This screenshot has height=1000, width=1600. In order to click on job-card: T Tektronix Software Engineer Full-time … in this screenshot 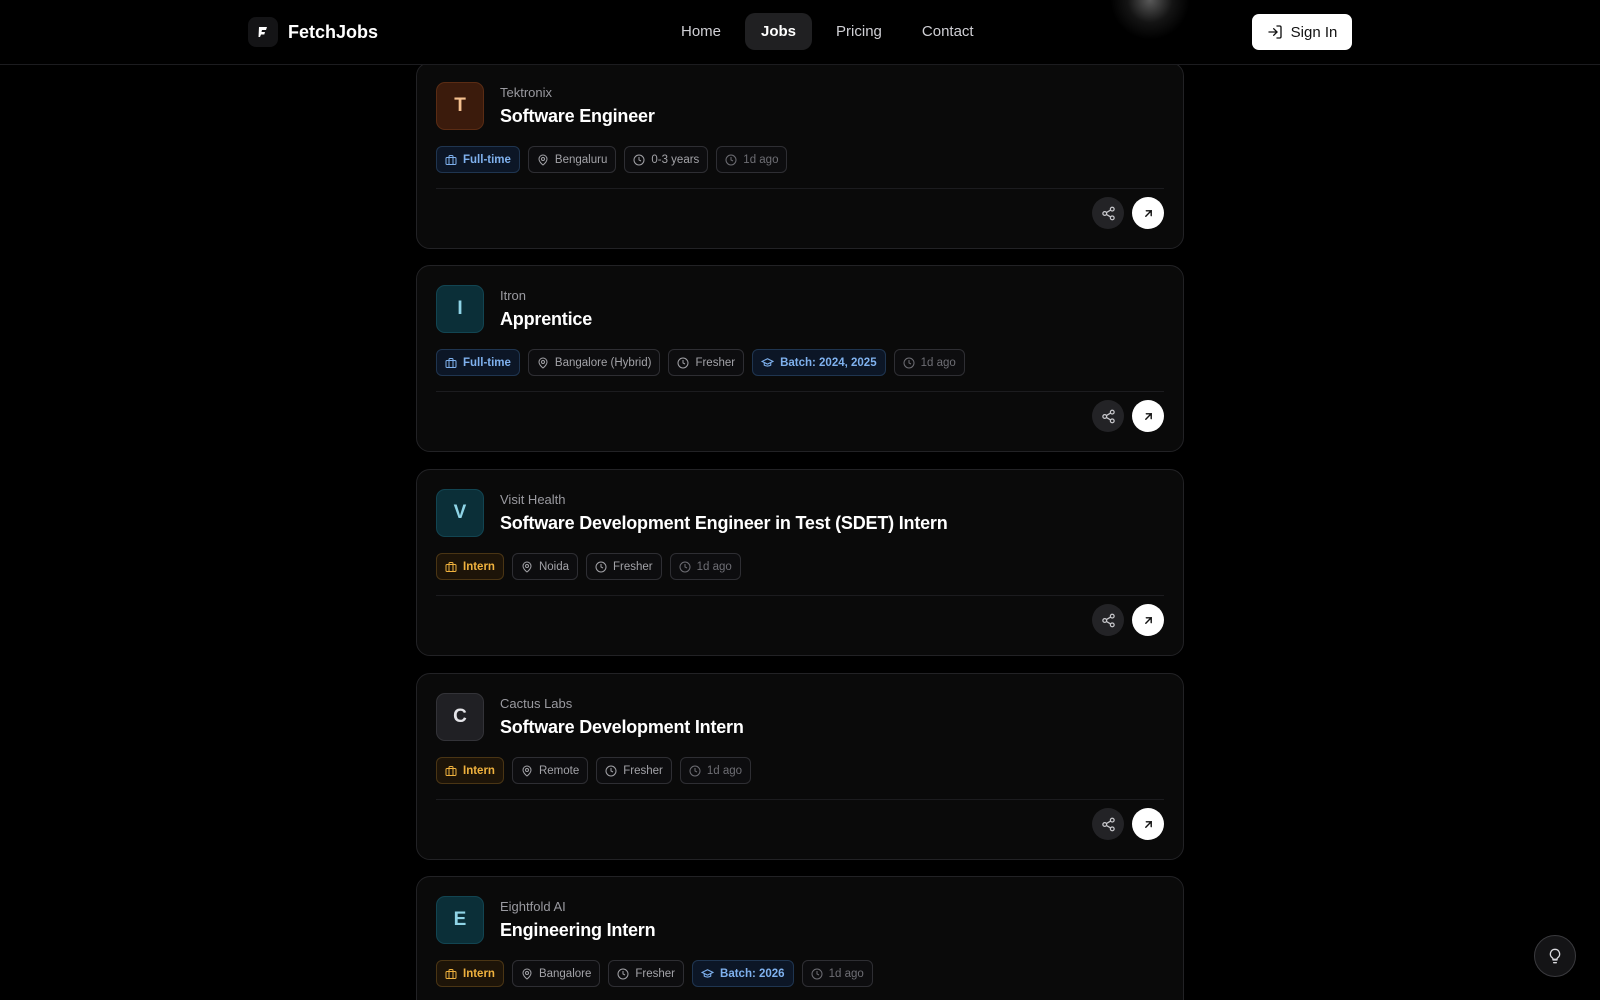, I will do `click(800, 155)`.